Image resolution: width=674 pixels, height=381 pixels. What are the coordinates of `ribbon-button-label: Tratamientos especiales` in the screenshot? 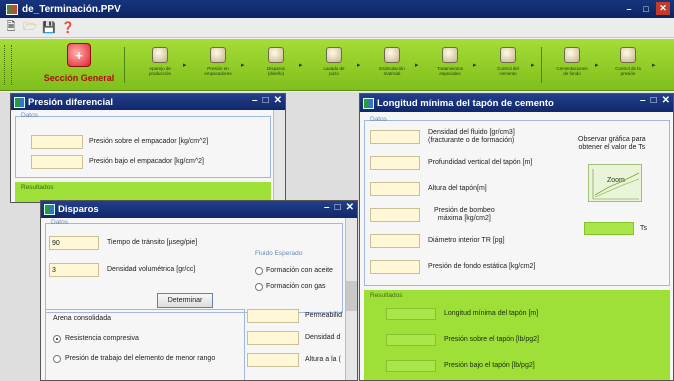 It's located at (450, 71).